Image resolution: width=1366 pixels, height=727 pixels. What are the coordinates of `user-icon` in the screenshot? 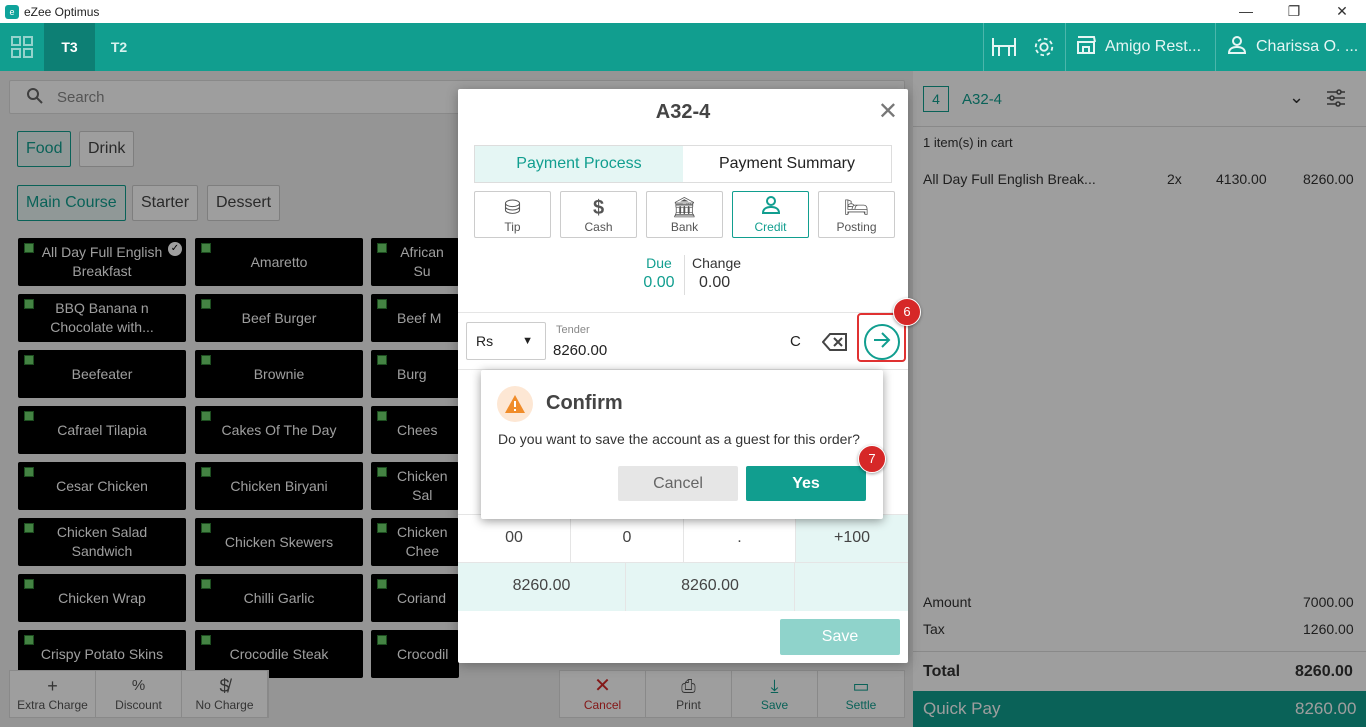 It's located at (1237, 47).